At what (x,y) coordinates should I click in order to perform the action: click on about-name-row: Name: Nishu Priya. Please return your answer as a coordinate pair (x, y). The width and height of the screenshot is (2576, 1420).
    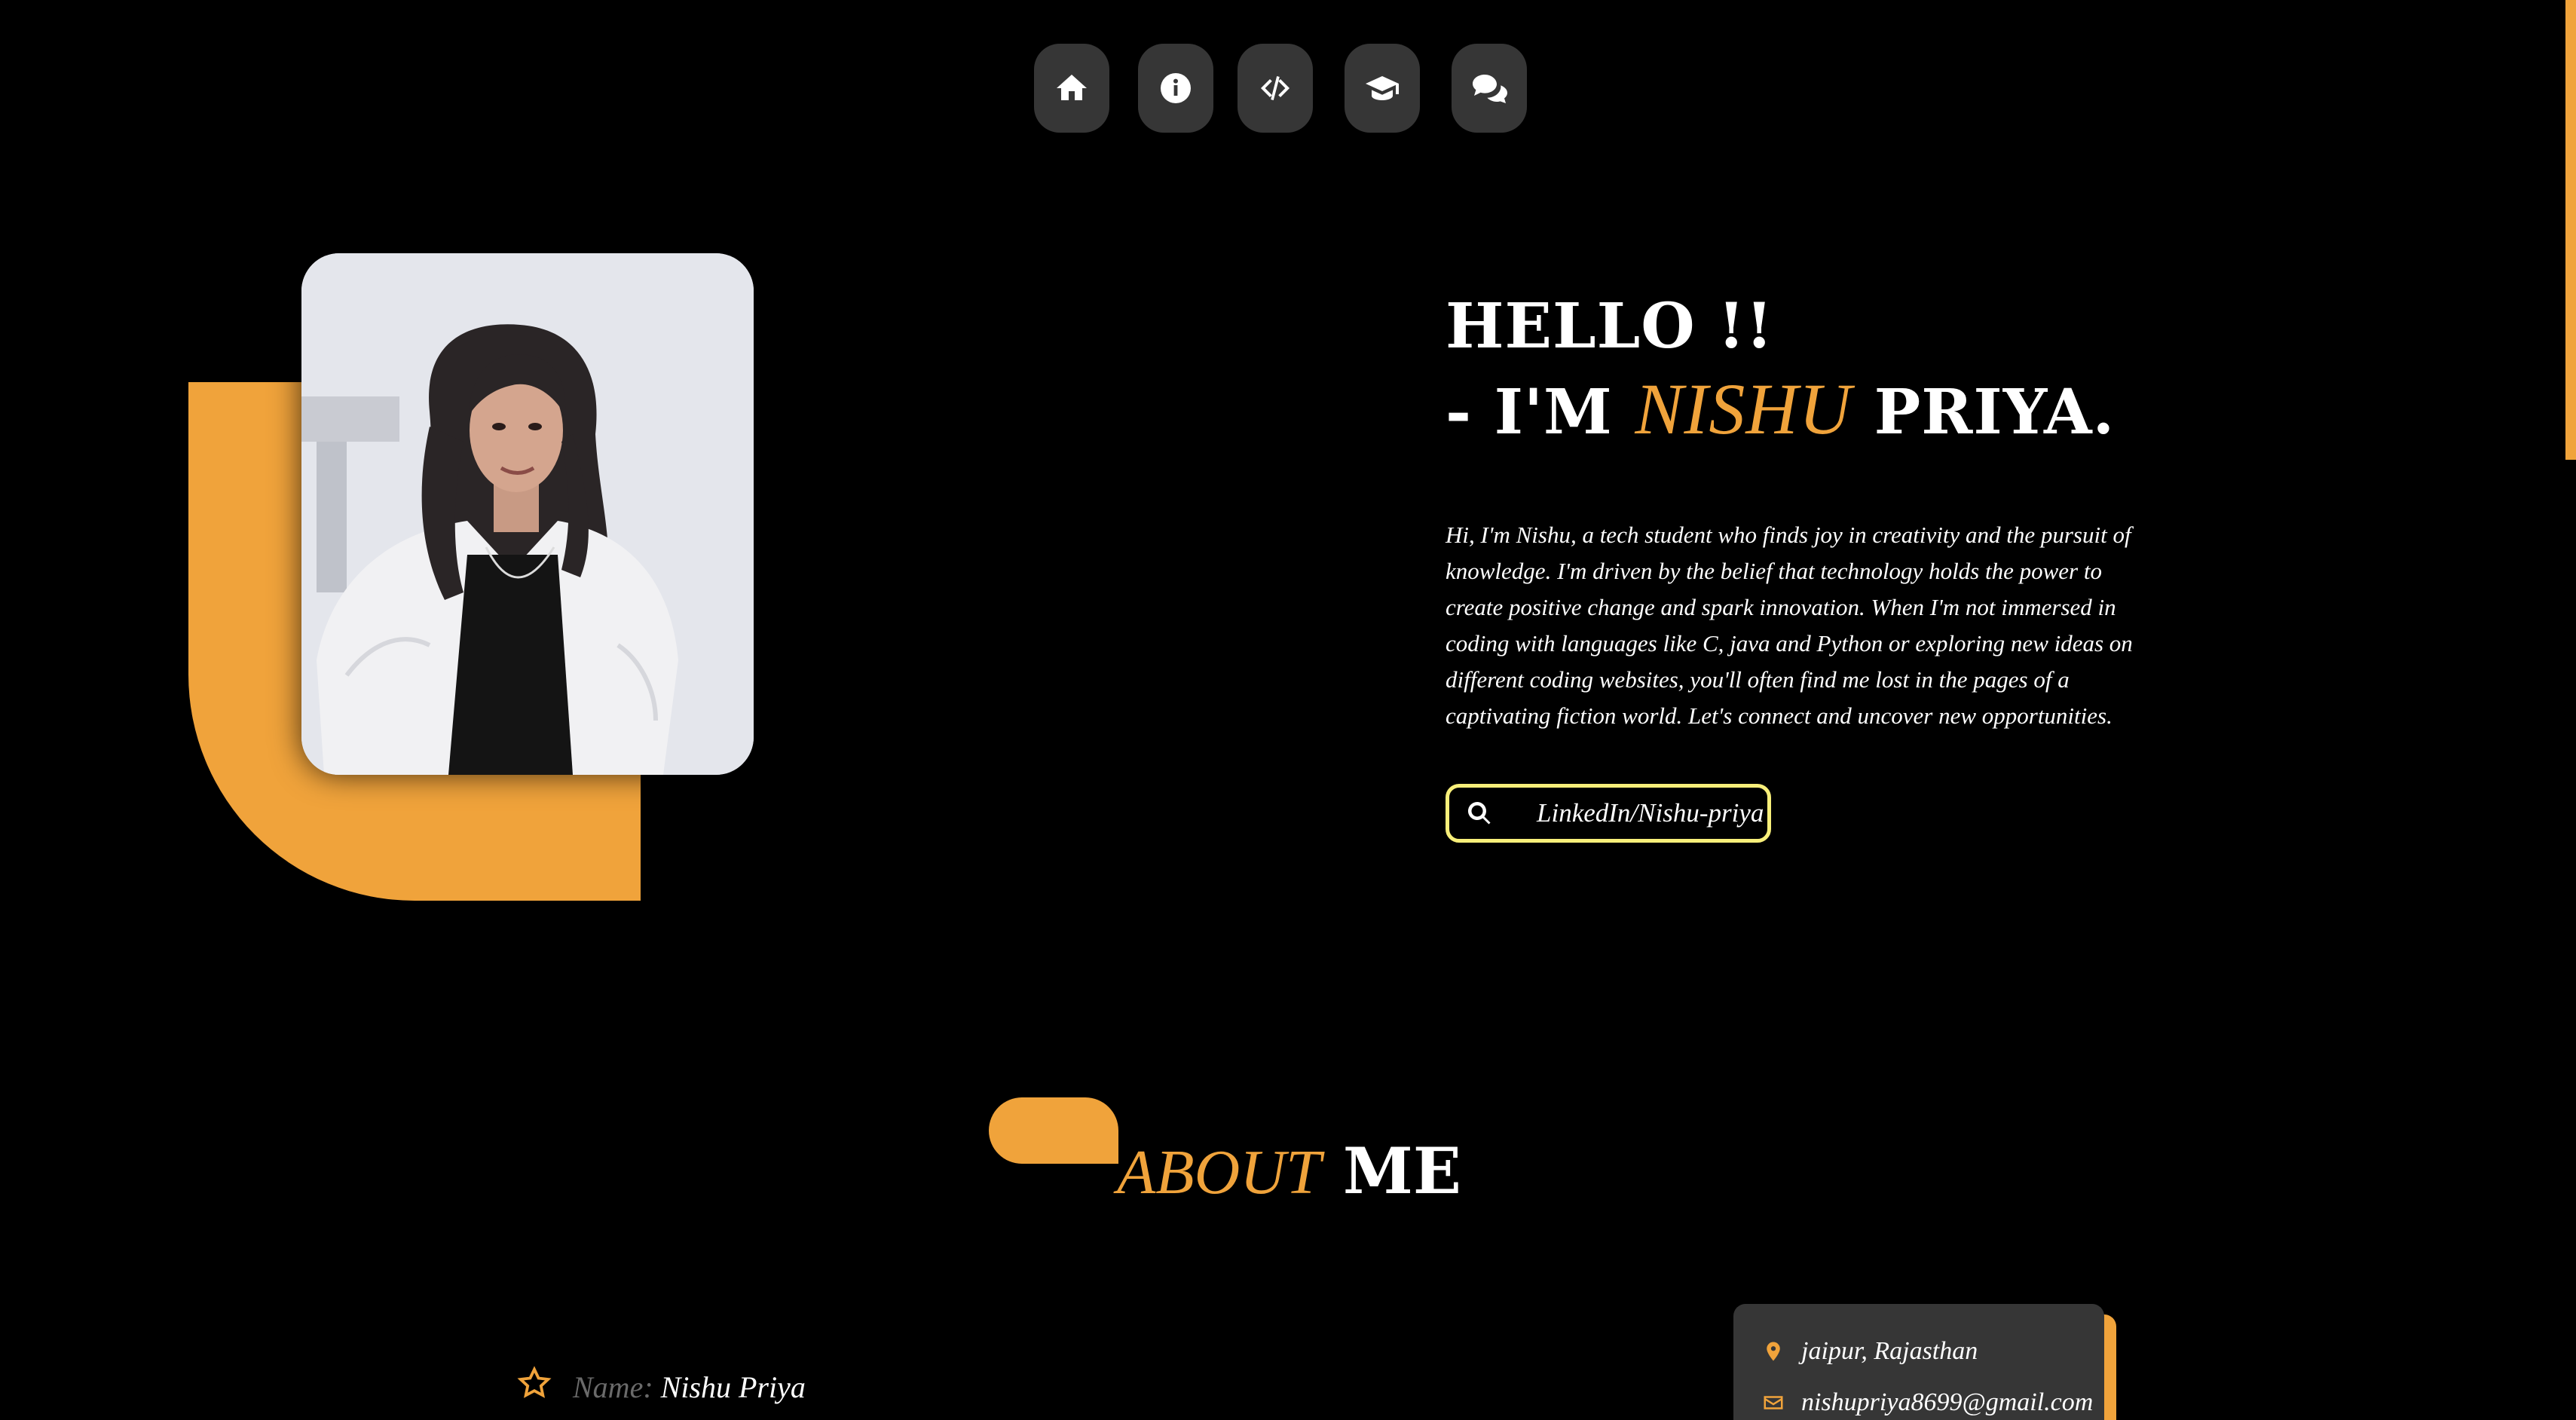
    Looking at the image, I should click on (661, 1387).